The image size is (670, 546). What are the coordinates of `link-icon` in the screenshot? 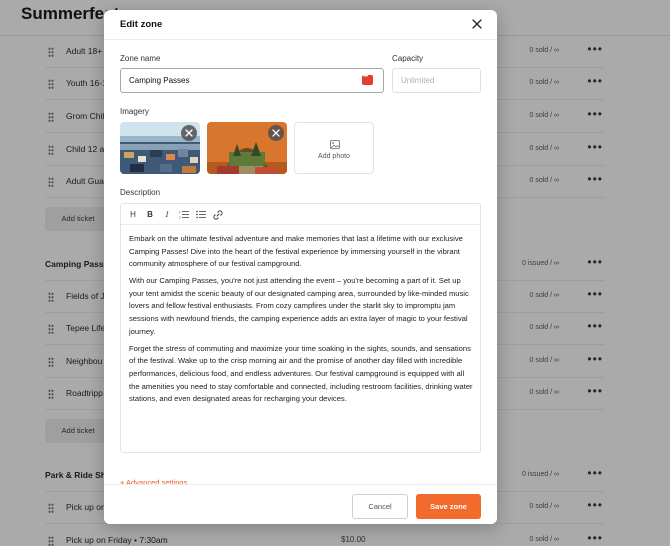 It's located at (218, 214).